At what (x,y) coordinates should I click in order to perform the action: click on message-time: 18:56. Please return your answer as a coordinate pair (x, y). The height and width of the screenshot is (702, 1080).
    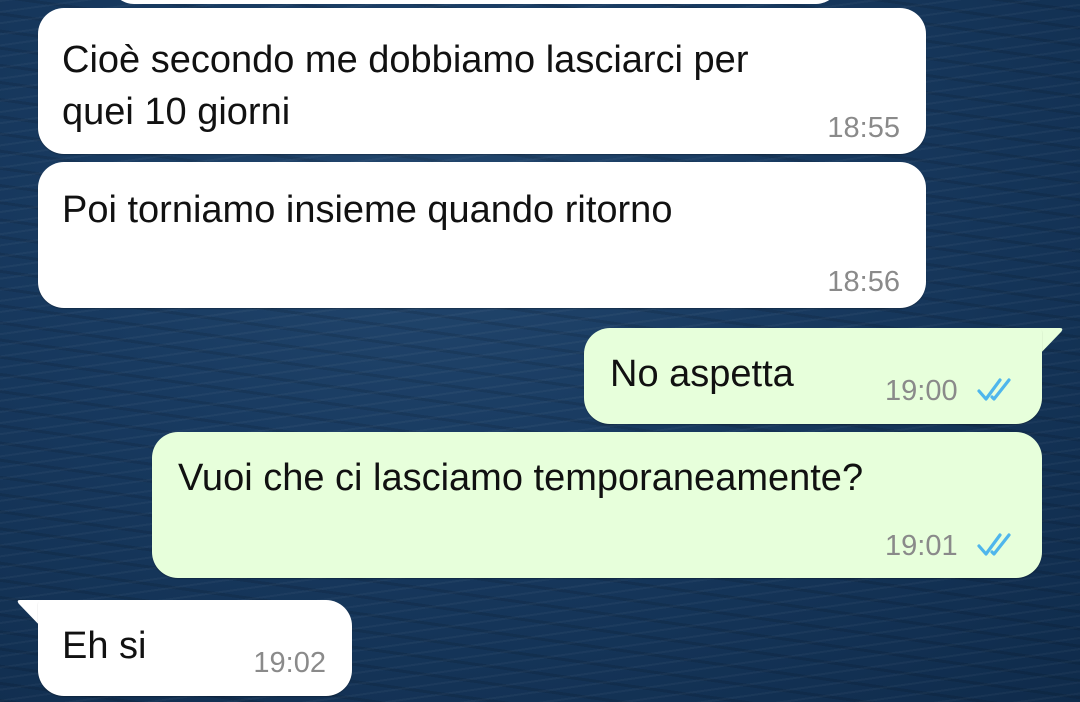
    Looking at the image, I should click on (863, 282).